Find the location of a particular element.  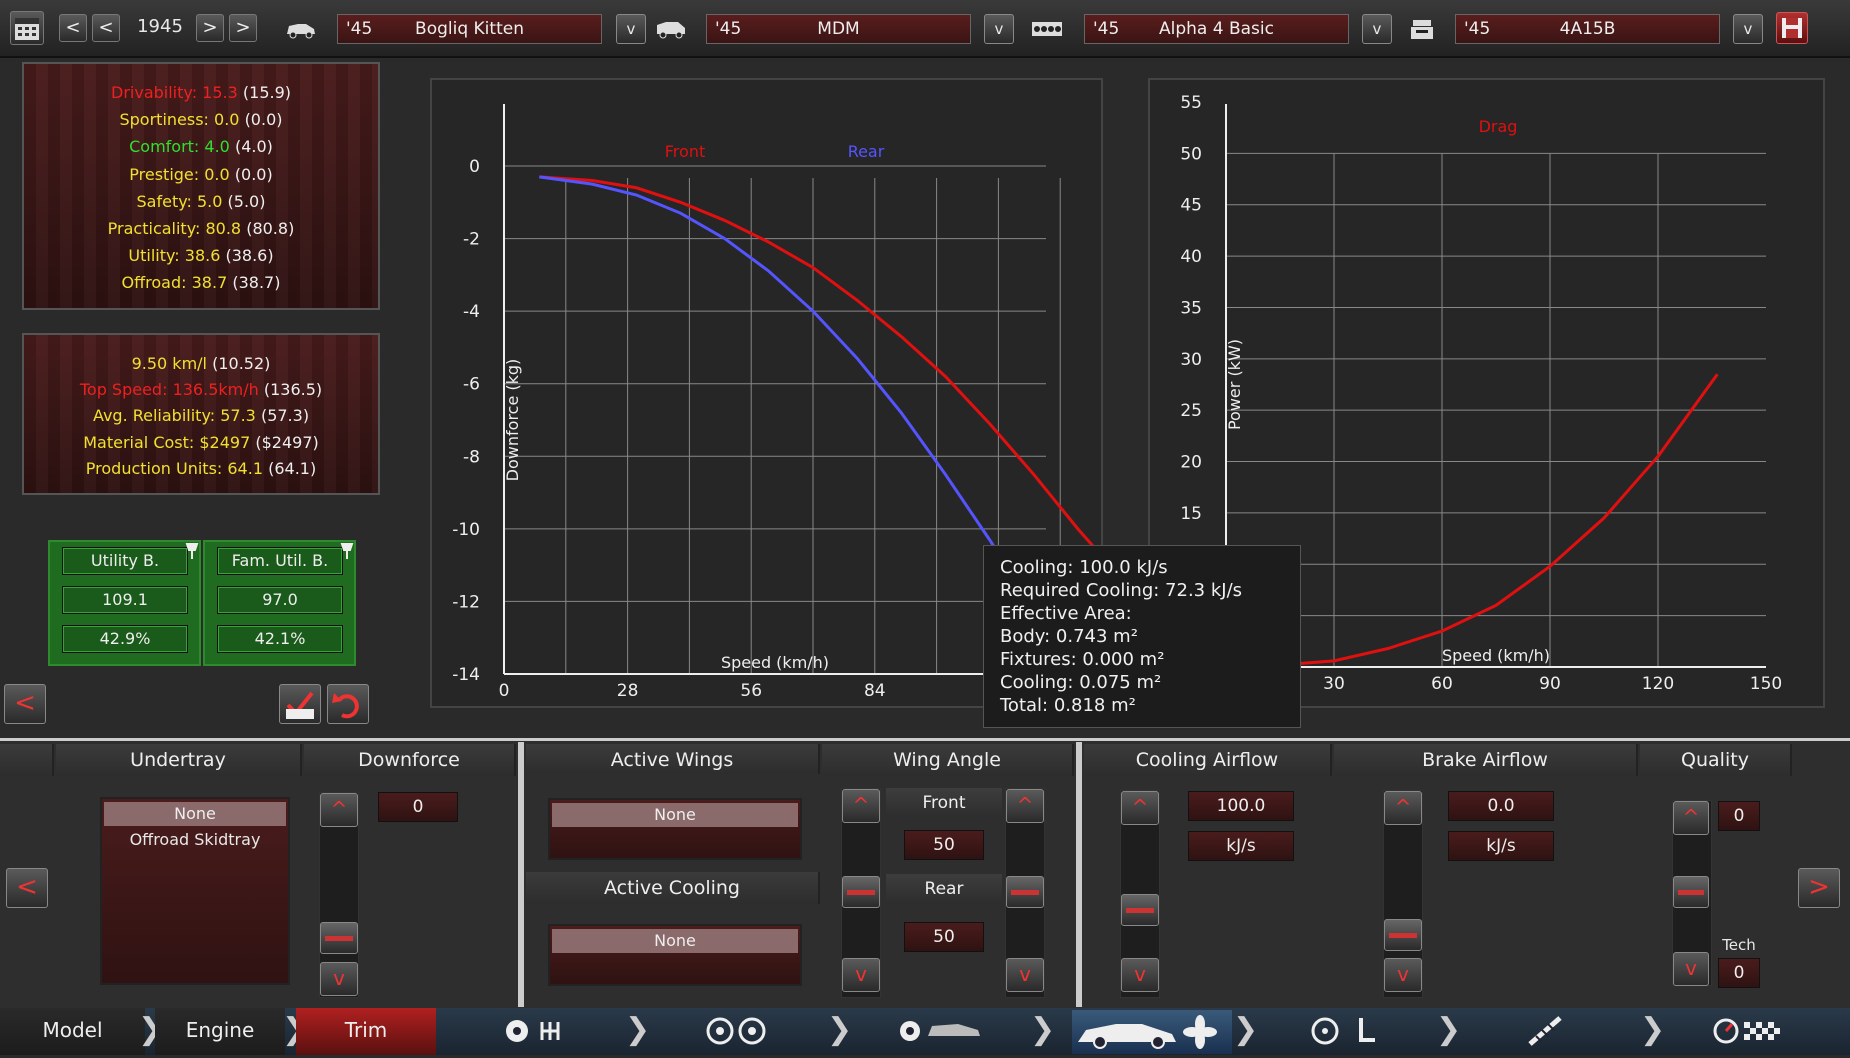

tooltip-effective-area: Effective Area: is located at coordinates (1066, 613).